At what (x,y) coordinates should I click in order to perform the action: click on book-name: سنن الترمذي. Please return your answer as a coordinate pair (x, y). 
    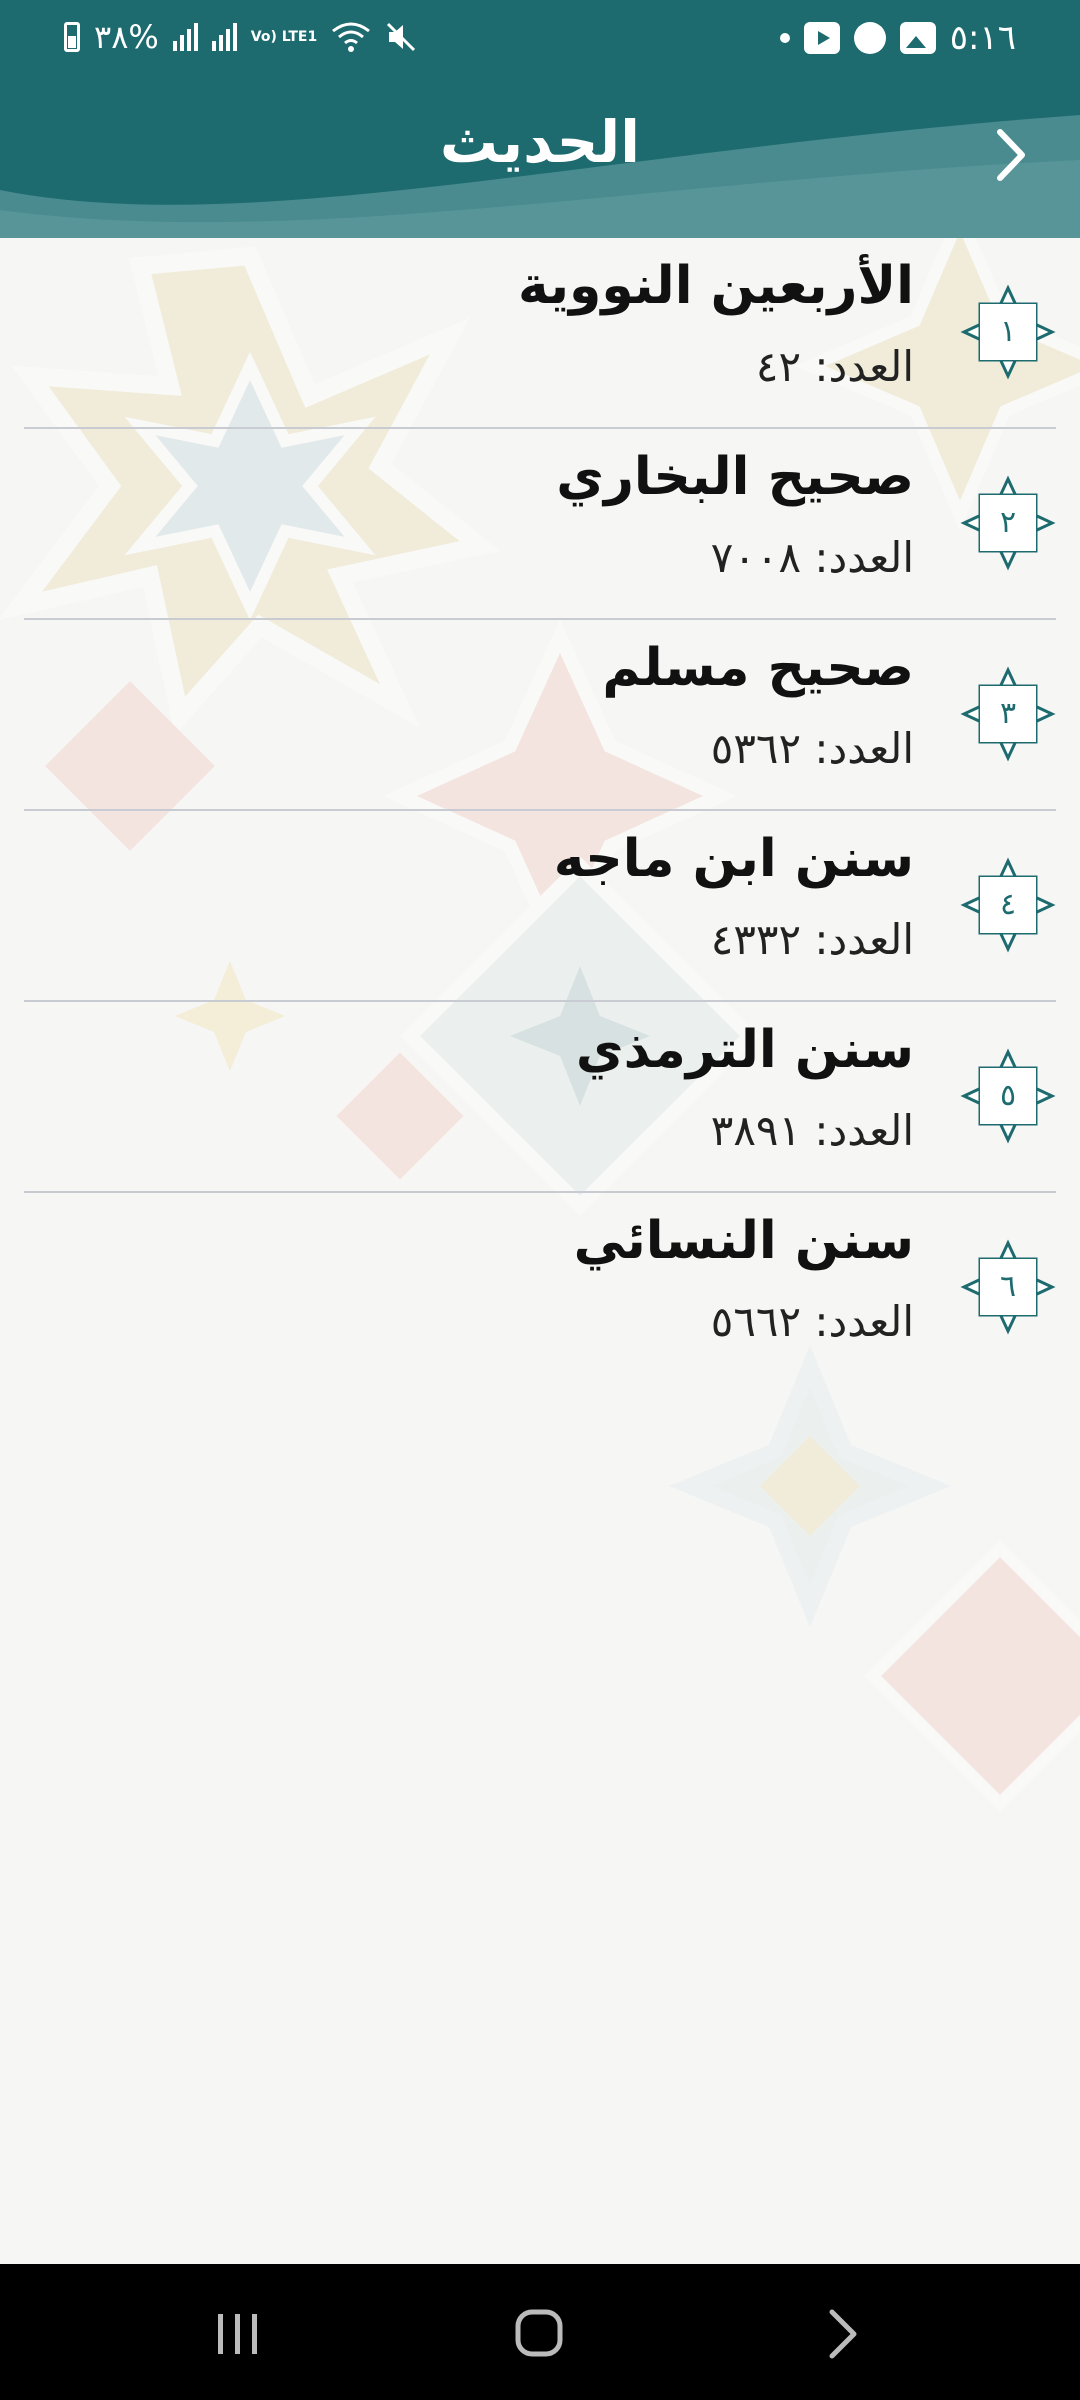
    Looking at the image, I should click on (744, 1050).